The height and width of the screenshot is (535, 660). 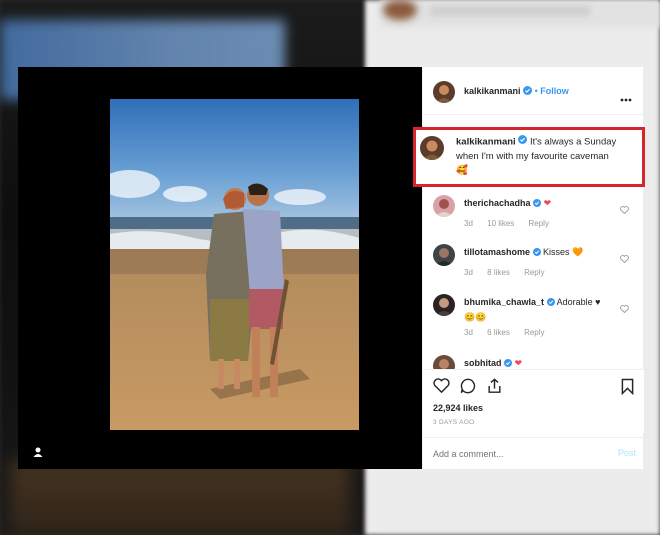 What do you see at coordinates (486, 142) in the screenshot?
I see `caption-username: kalkikanmani` at bounding box center [486, 142].